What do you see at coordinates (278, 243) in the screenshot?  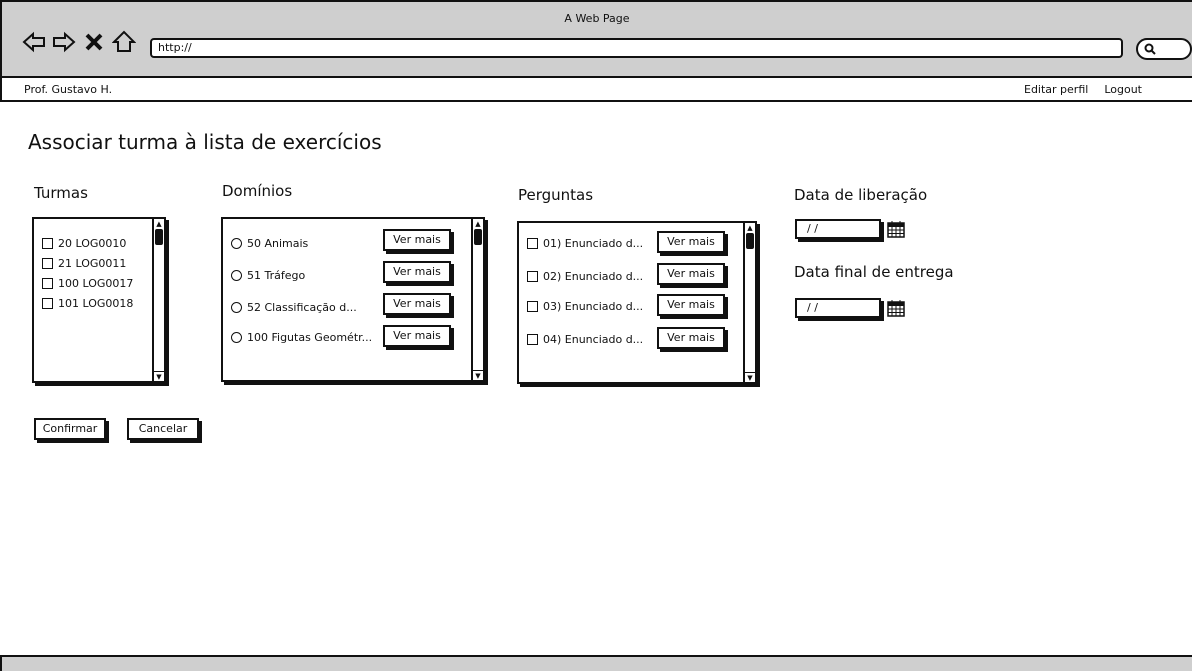 I see `dominio-label: 50 Animais` at bounding box center [278, 243].